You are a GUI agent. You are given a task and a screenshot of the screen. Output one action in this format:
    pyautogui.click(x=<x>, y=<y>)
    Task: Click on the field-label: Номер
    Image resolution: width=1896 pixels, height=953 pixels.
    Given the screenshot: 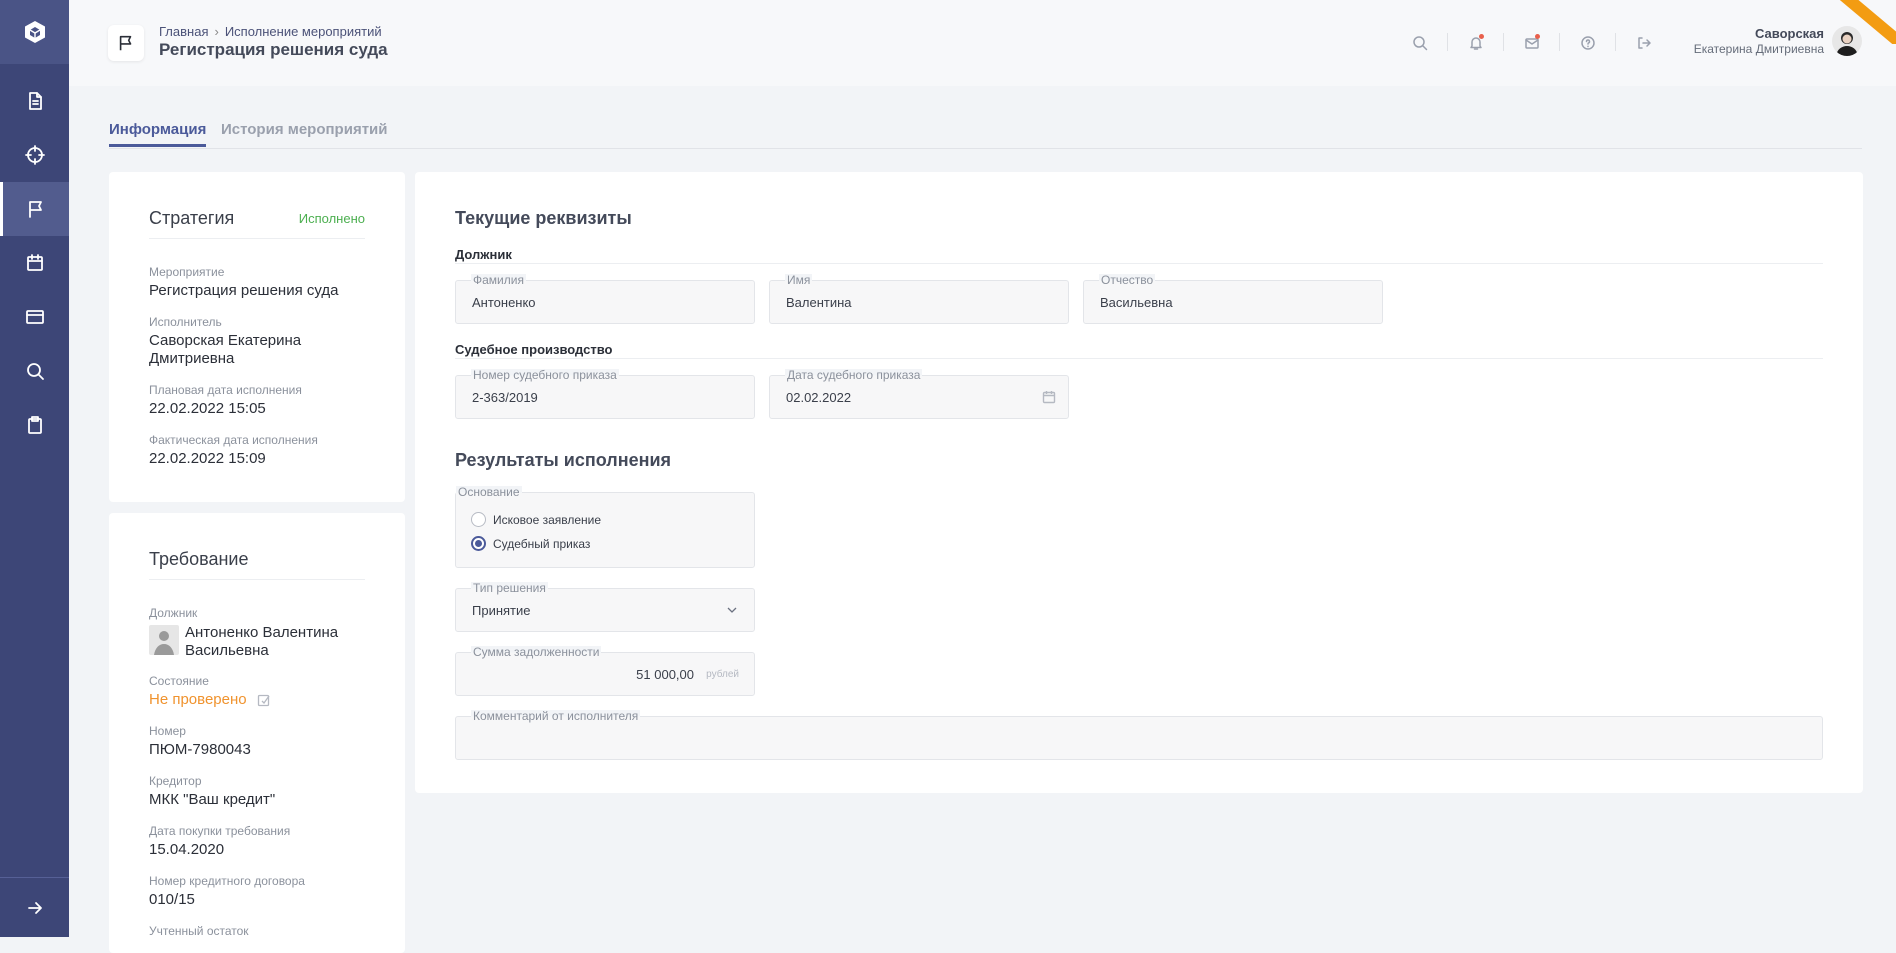 What is the action you would take?
    pyautogui.click(x=167, y=731)
    